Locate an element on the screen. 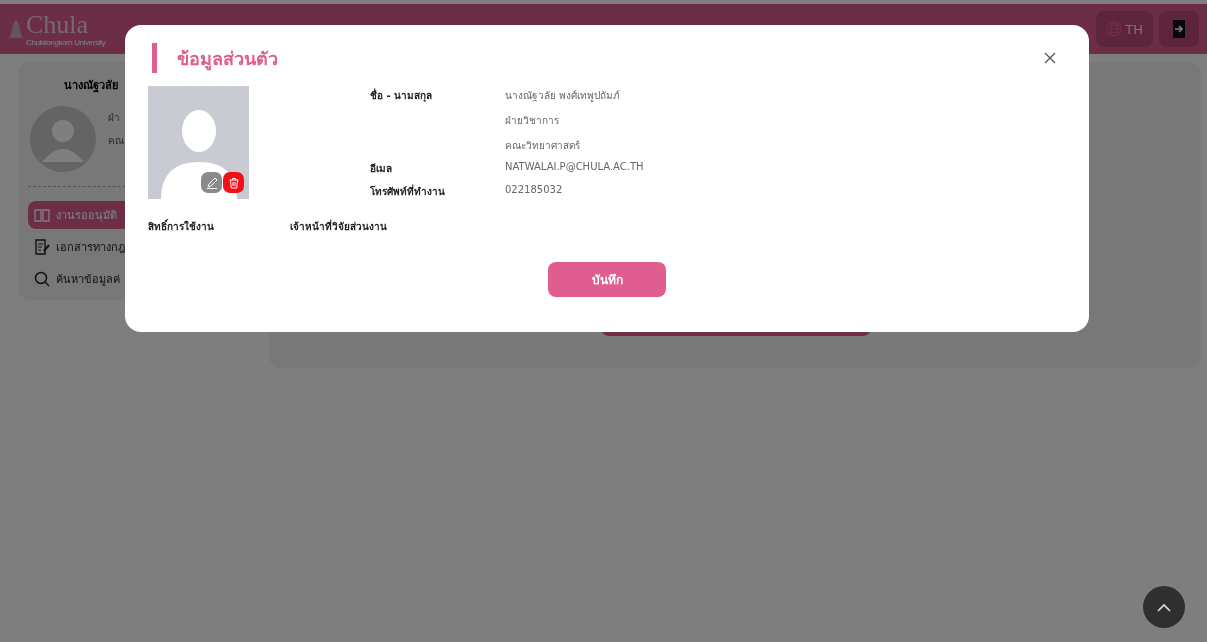 This screenshot has width=1207, height=642. pencil-icon is located at coordinates (211, 182).